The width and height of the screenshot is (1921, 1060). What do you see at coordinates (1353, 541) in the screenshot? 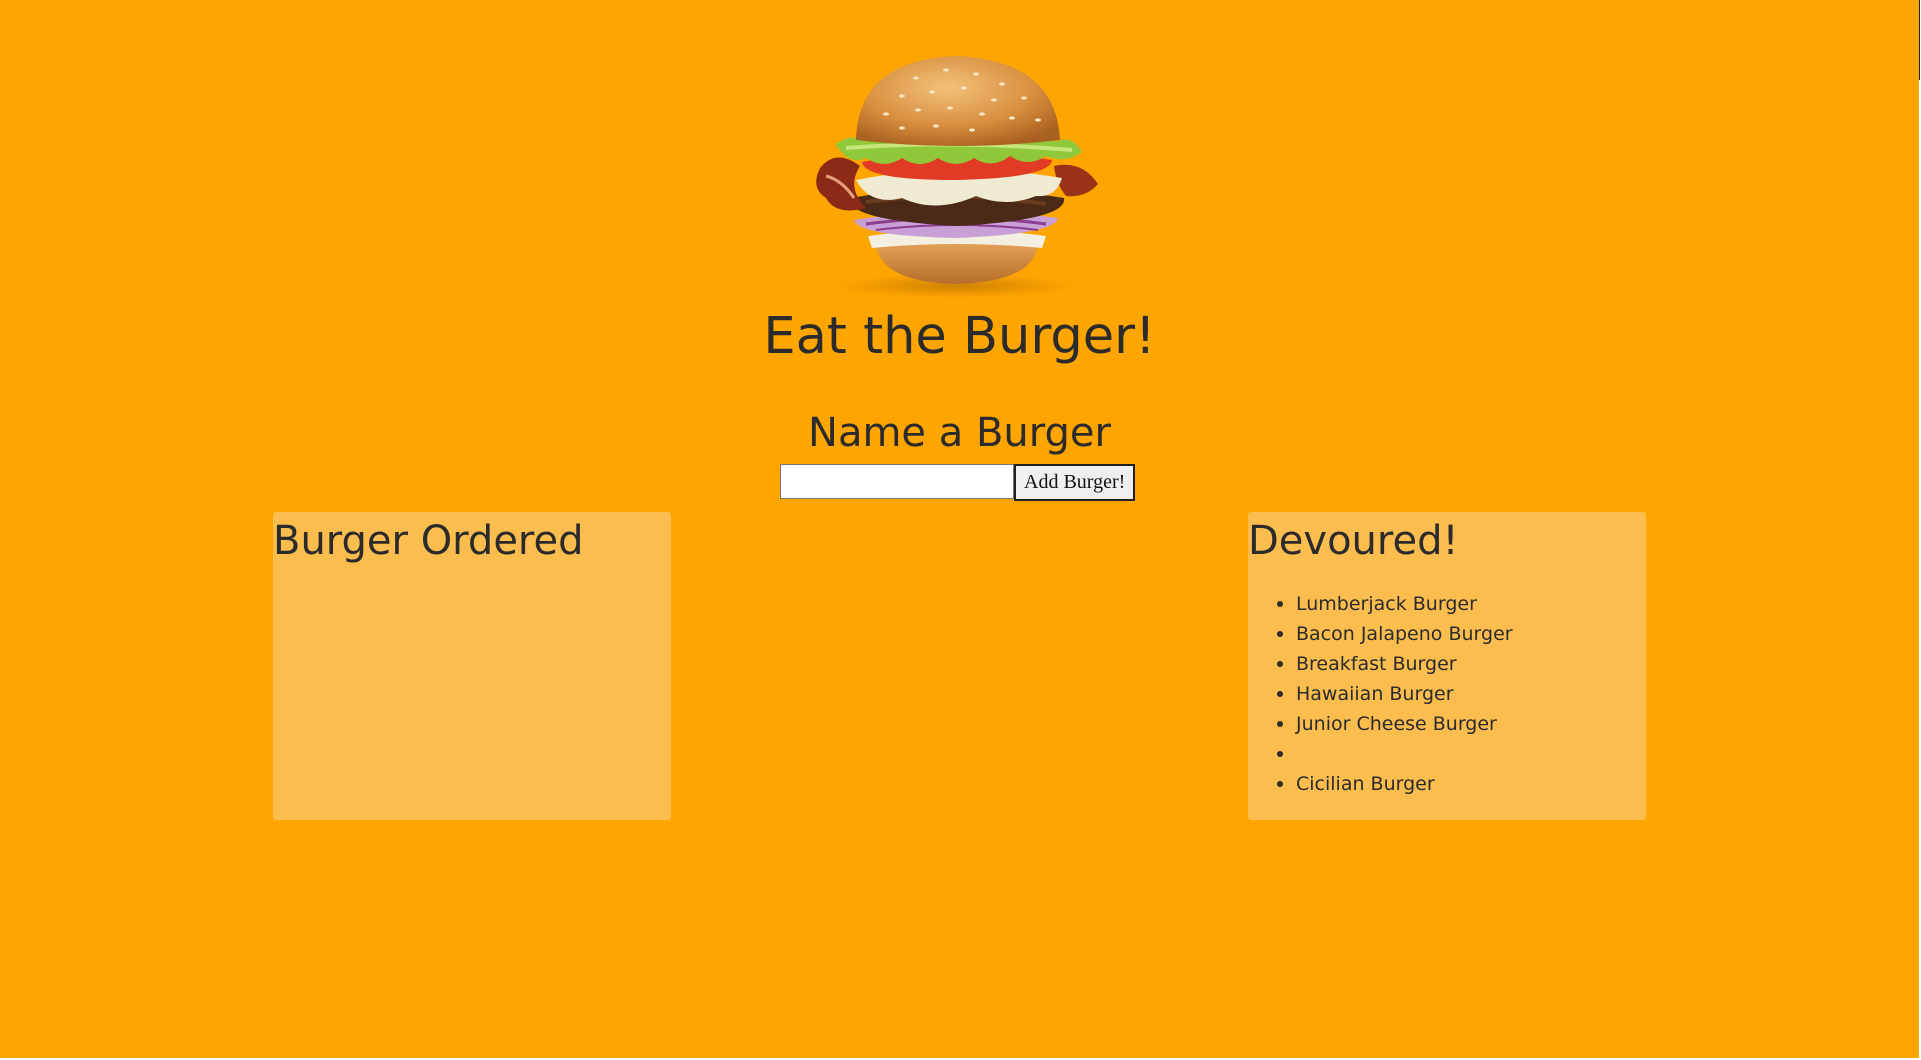
I see `devoured-heading: Devoured!` at bounding box center [1353, 541].